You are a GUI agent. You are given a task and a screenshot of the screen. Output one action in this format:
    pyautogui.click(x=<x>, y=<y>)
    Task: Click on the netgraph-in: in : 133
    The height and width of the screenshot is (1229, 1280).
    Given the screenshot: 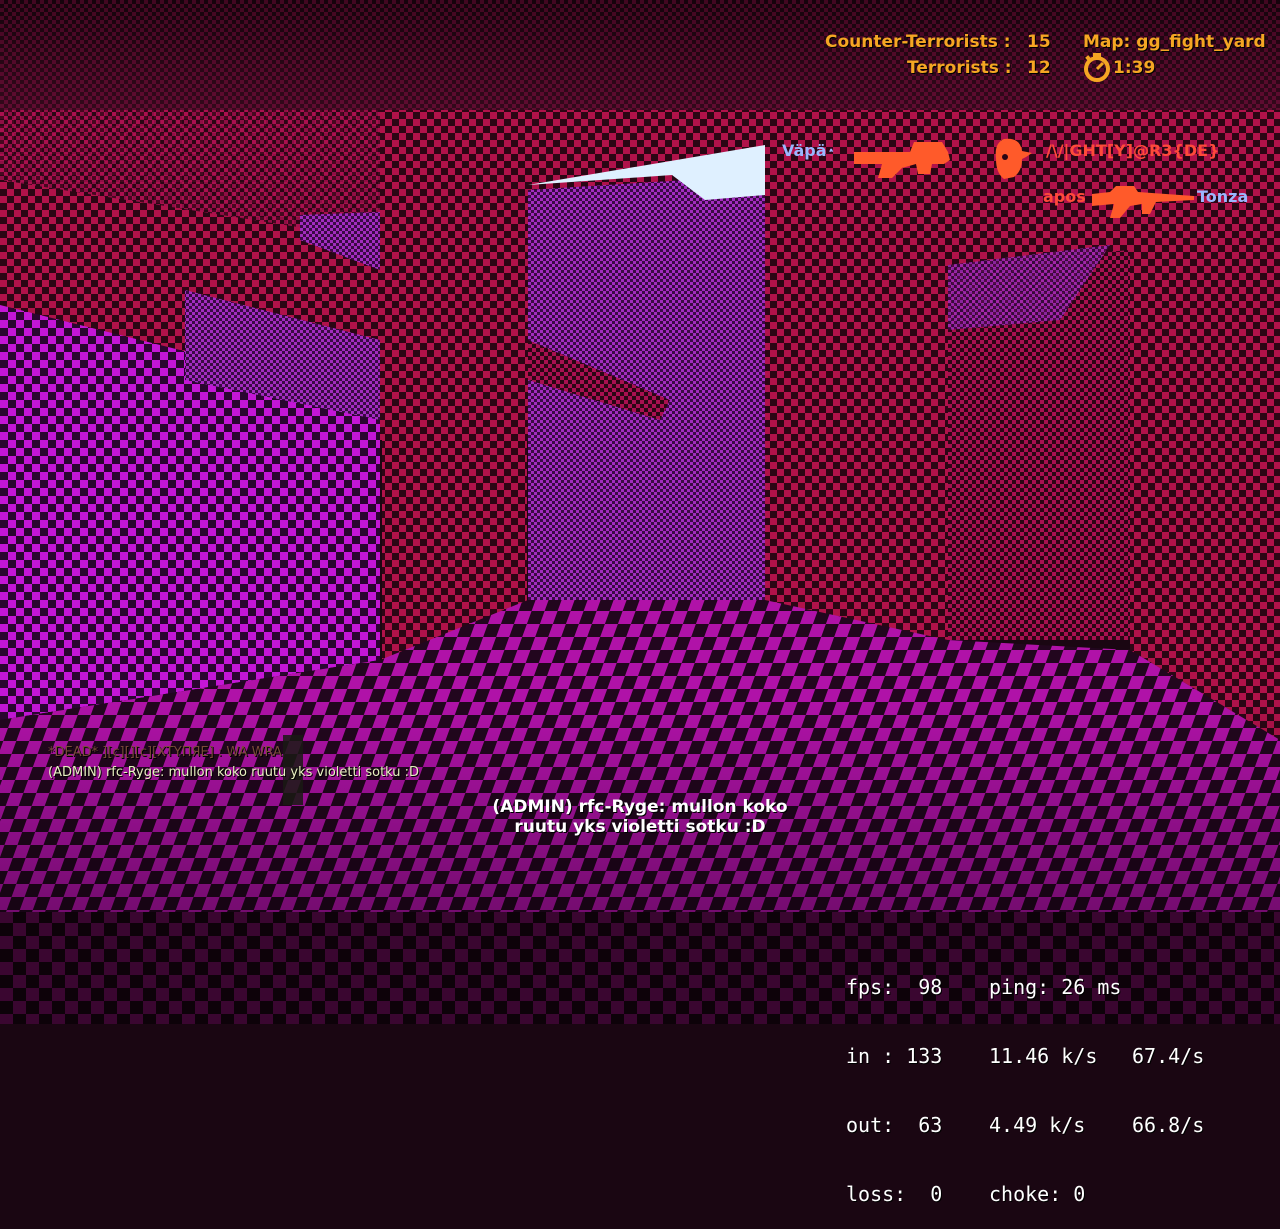 What is the action you would take?
    pyautogui.click(x=894, y=1056)
    